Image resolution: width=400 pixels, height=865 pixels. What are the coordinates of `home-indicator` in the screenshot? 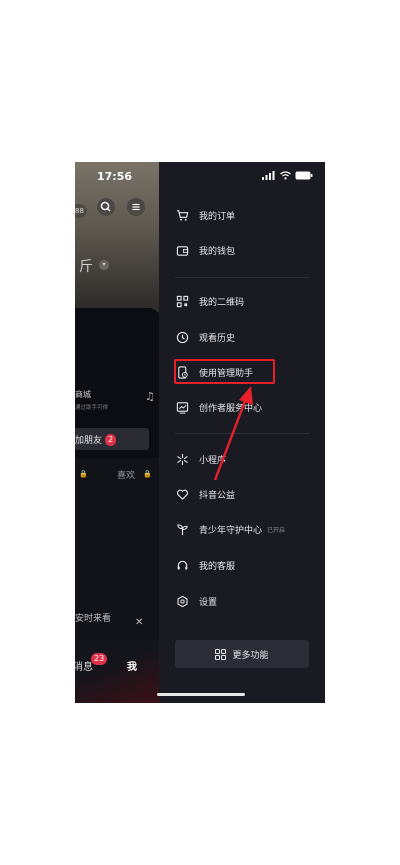 It's located at (201, 694).